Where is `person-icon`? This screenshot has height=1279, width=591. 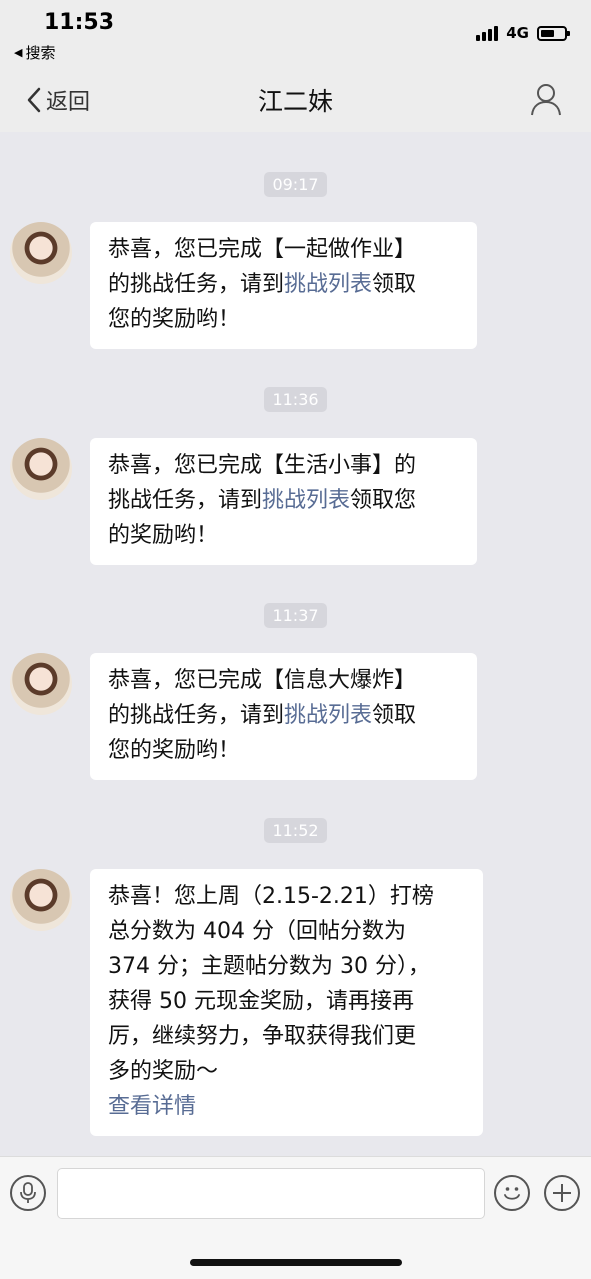
person-icon is located at coordinates (546, 100).